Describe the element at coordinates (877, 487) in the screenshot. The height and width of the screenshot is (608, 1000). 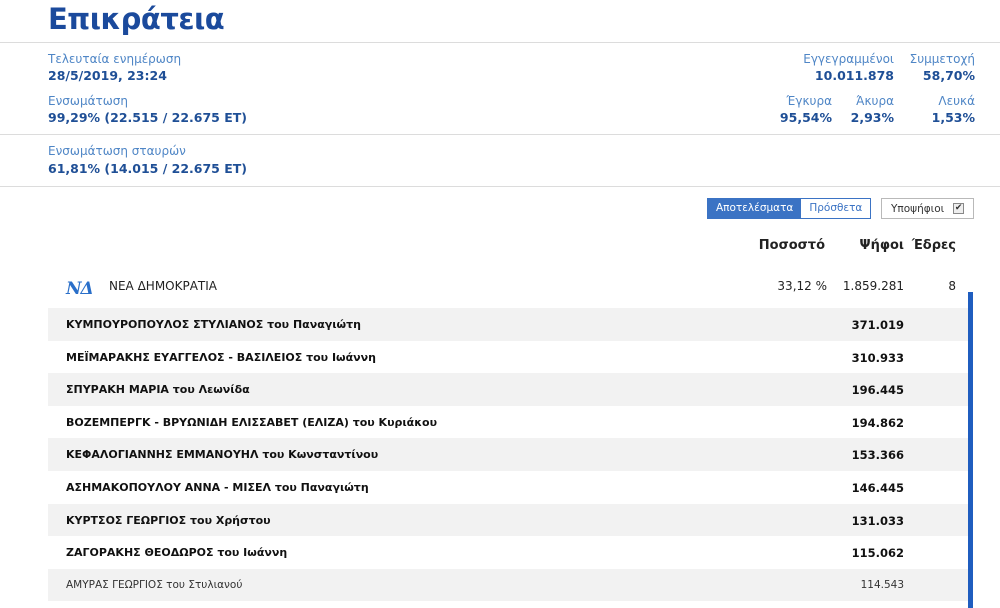
I see `candidate-votes: 146.445` at that location.